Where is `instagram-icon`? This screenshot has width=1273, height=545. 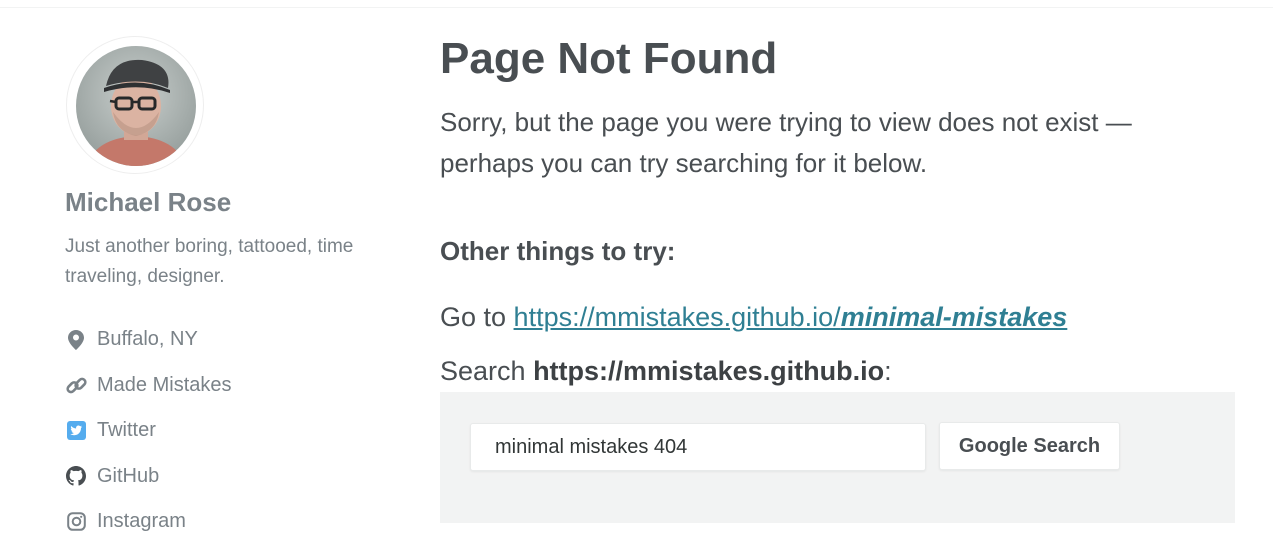
instagram-icon is located at coordinates (76, 522).